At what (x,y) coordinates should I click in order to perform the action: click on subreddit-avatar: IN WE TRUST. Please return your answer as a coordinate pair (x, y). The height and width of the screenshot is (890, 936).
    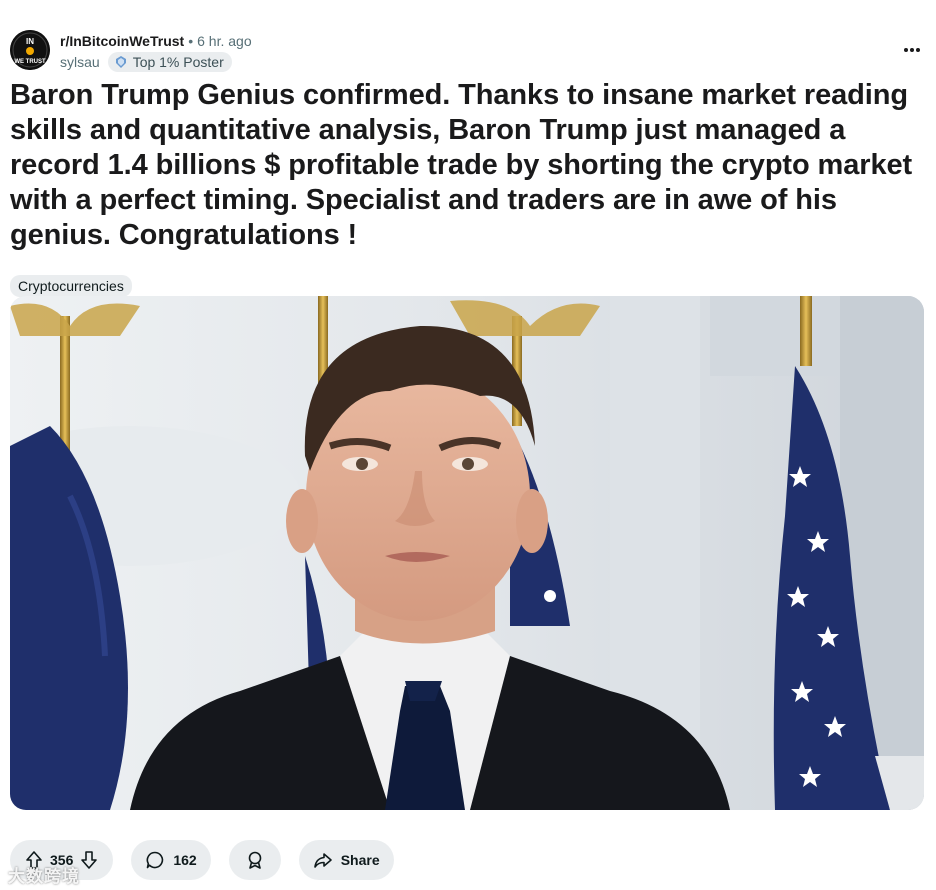
    Looking at the image, I should click on (30, 50).